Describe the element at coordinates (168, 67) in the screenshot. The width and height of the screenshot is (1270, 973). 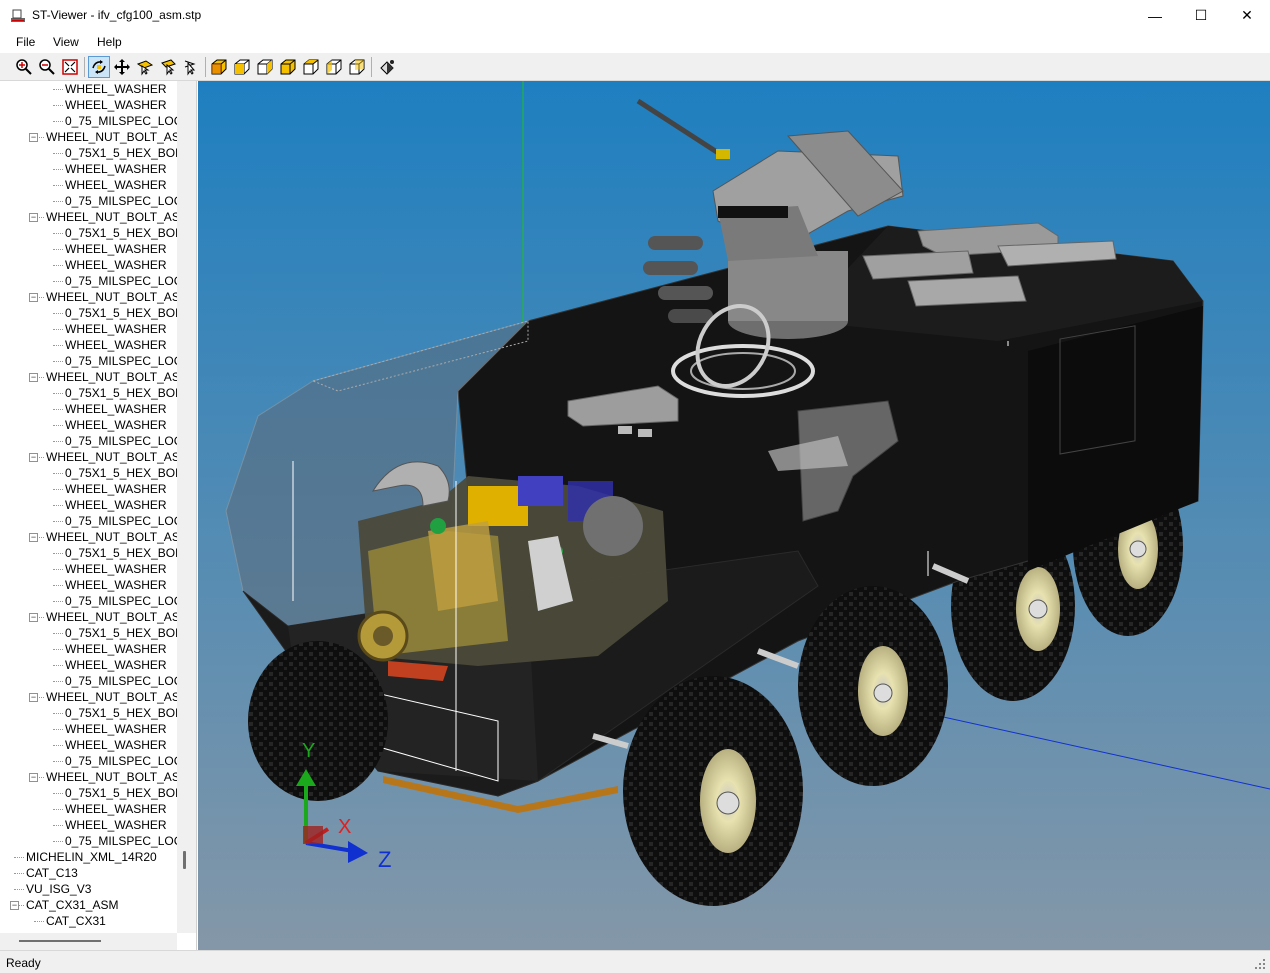
I see `select-part-icon` at that location.